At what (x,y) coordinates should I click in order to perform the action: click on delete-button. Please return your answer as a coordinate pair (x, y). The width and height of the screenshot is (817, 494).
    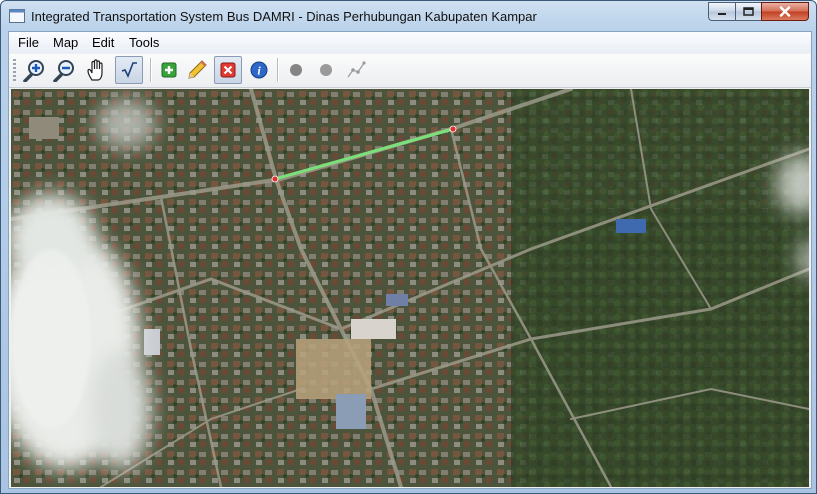
    Looking at the image, I should click on (228, 70).